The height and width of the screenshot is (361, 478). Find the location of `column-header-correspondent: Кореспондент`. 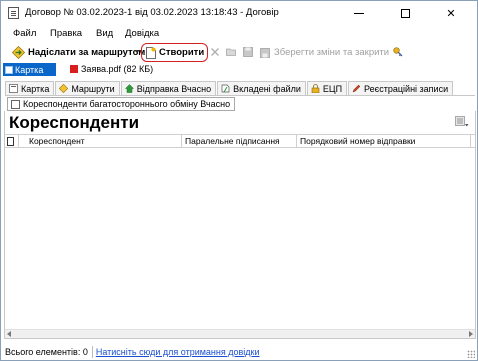

column-header-correspondent: Кореспондент is located at coordinates (100, 141).